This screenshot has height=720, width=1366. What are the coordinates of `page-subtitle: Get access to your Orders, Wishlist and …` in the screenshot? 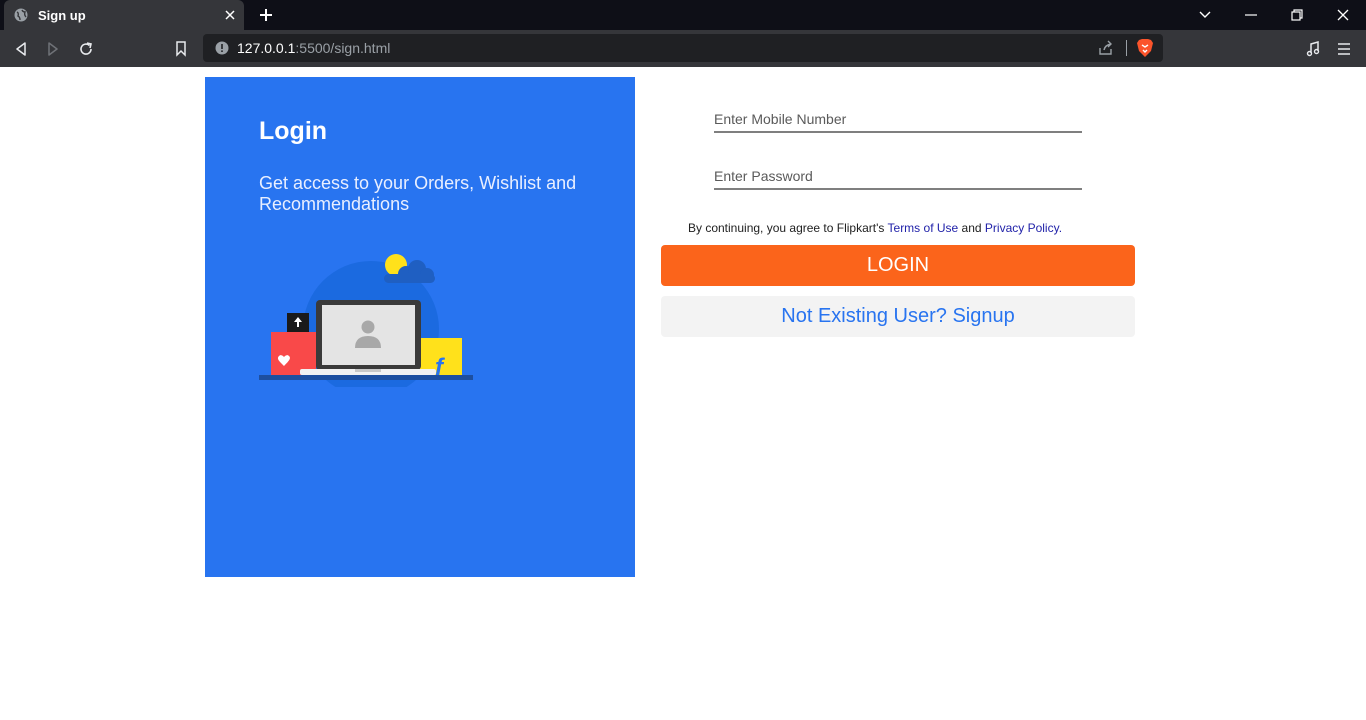 It's located at (418, 193).